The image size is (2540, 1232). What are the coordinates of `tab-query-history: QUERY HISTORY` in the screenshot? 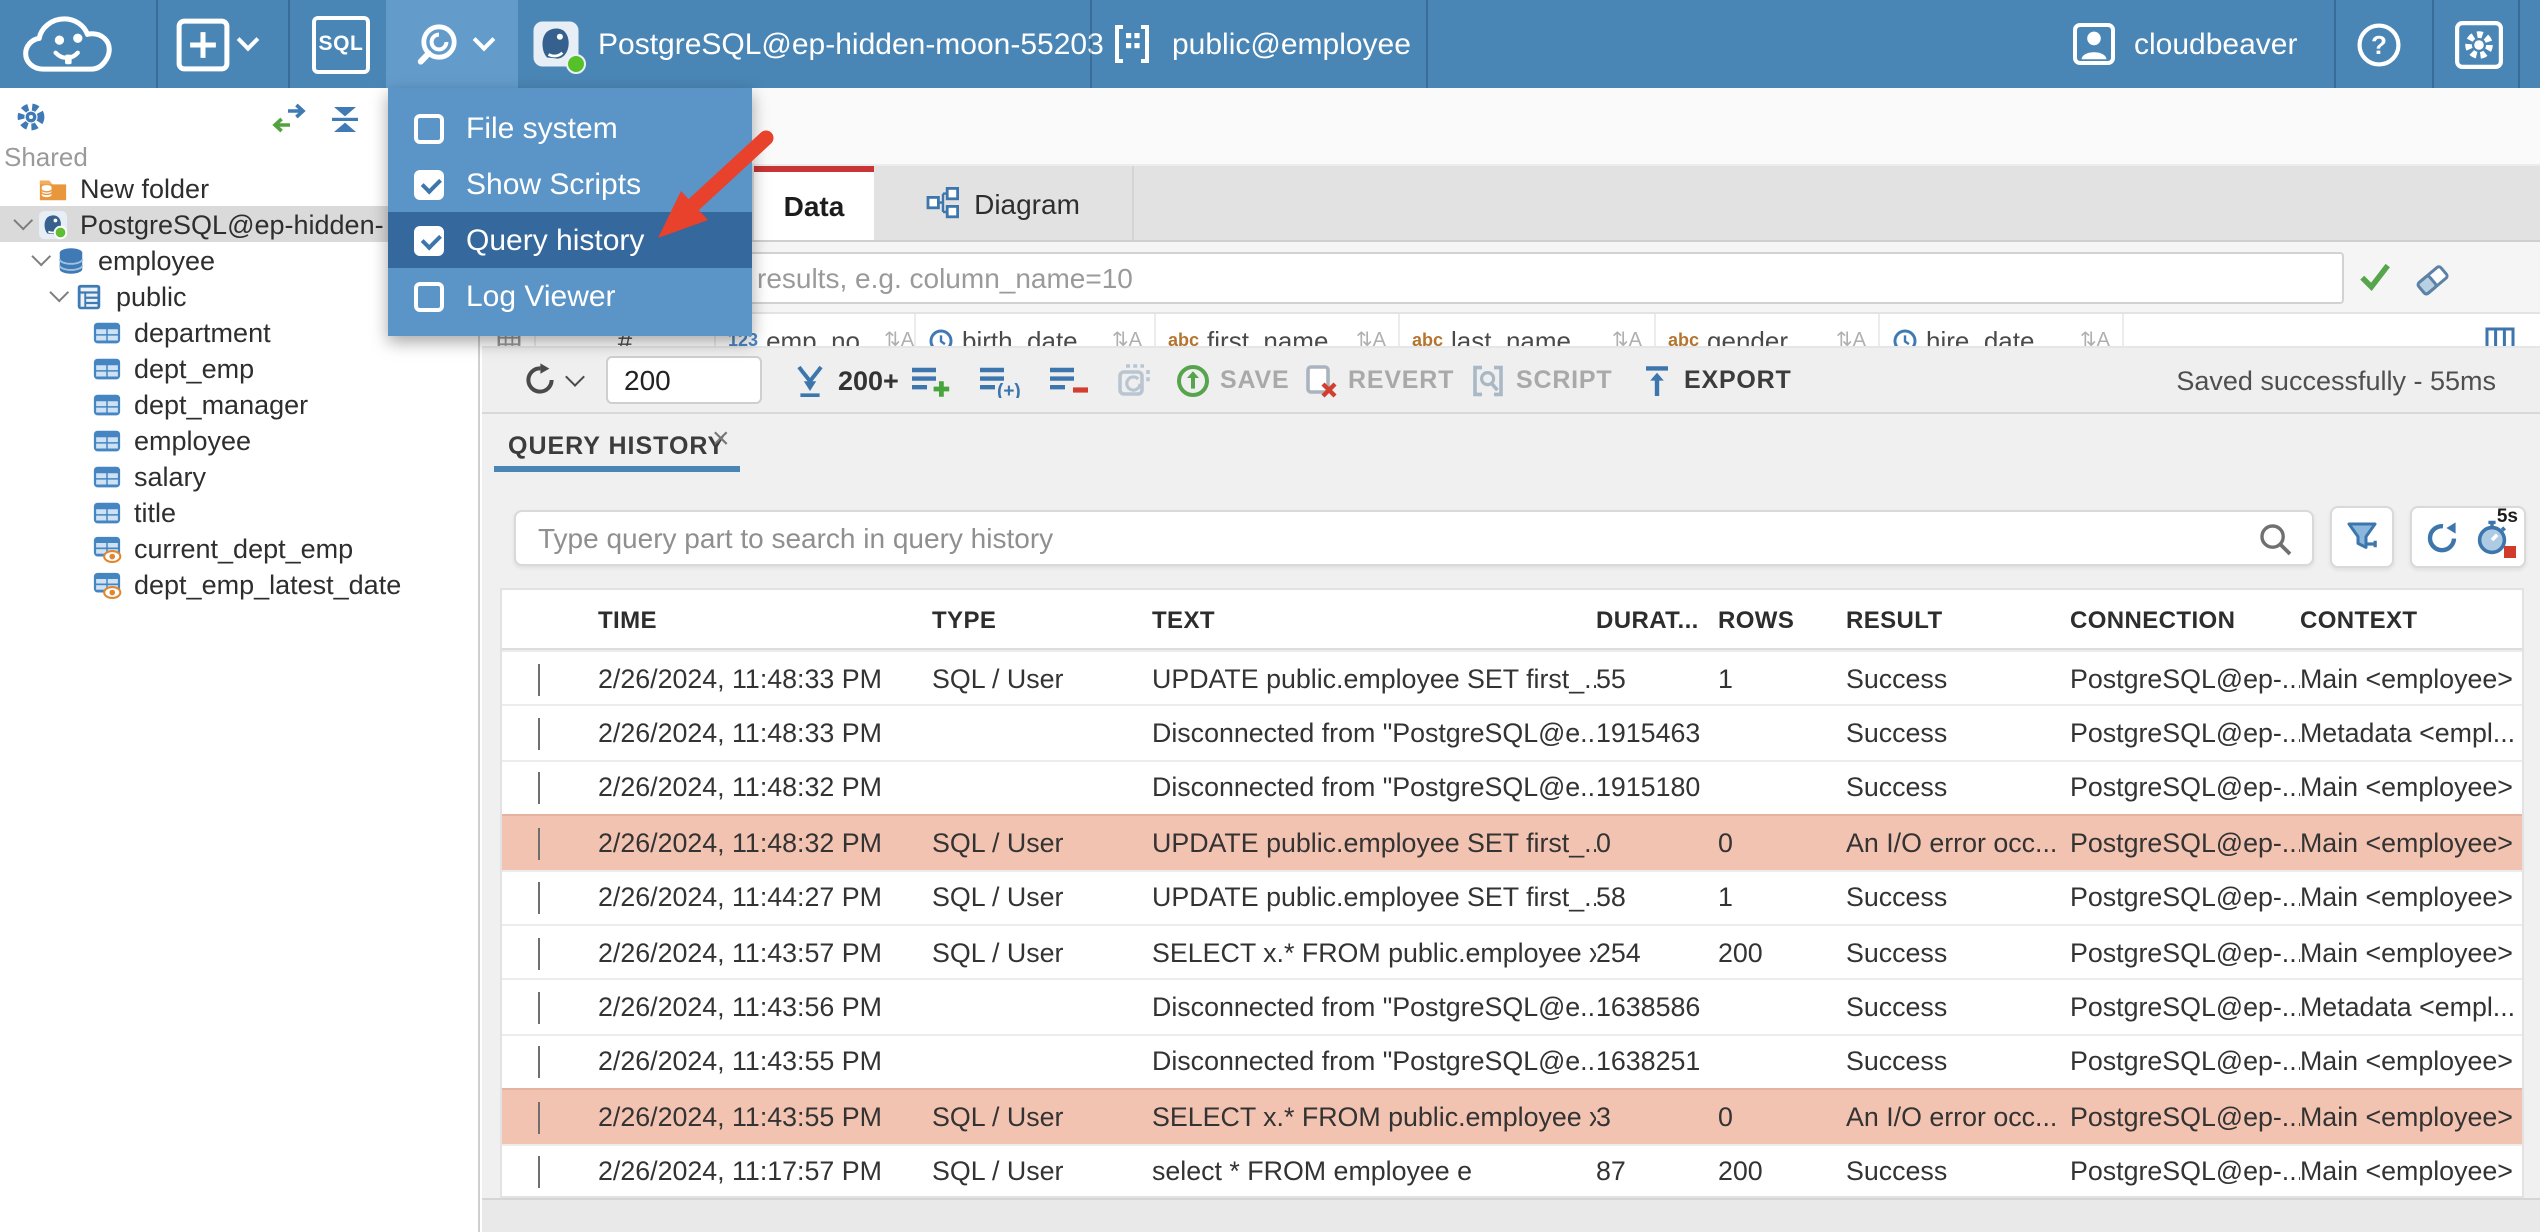 It's located at (616, 446).